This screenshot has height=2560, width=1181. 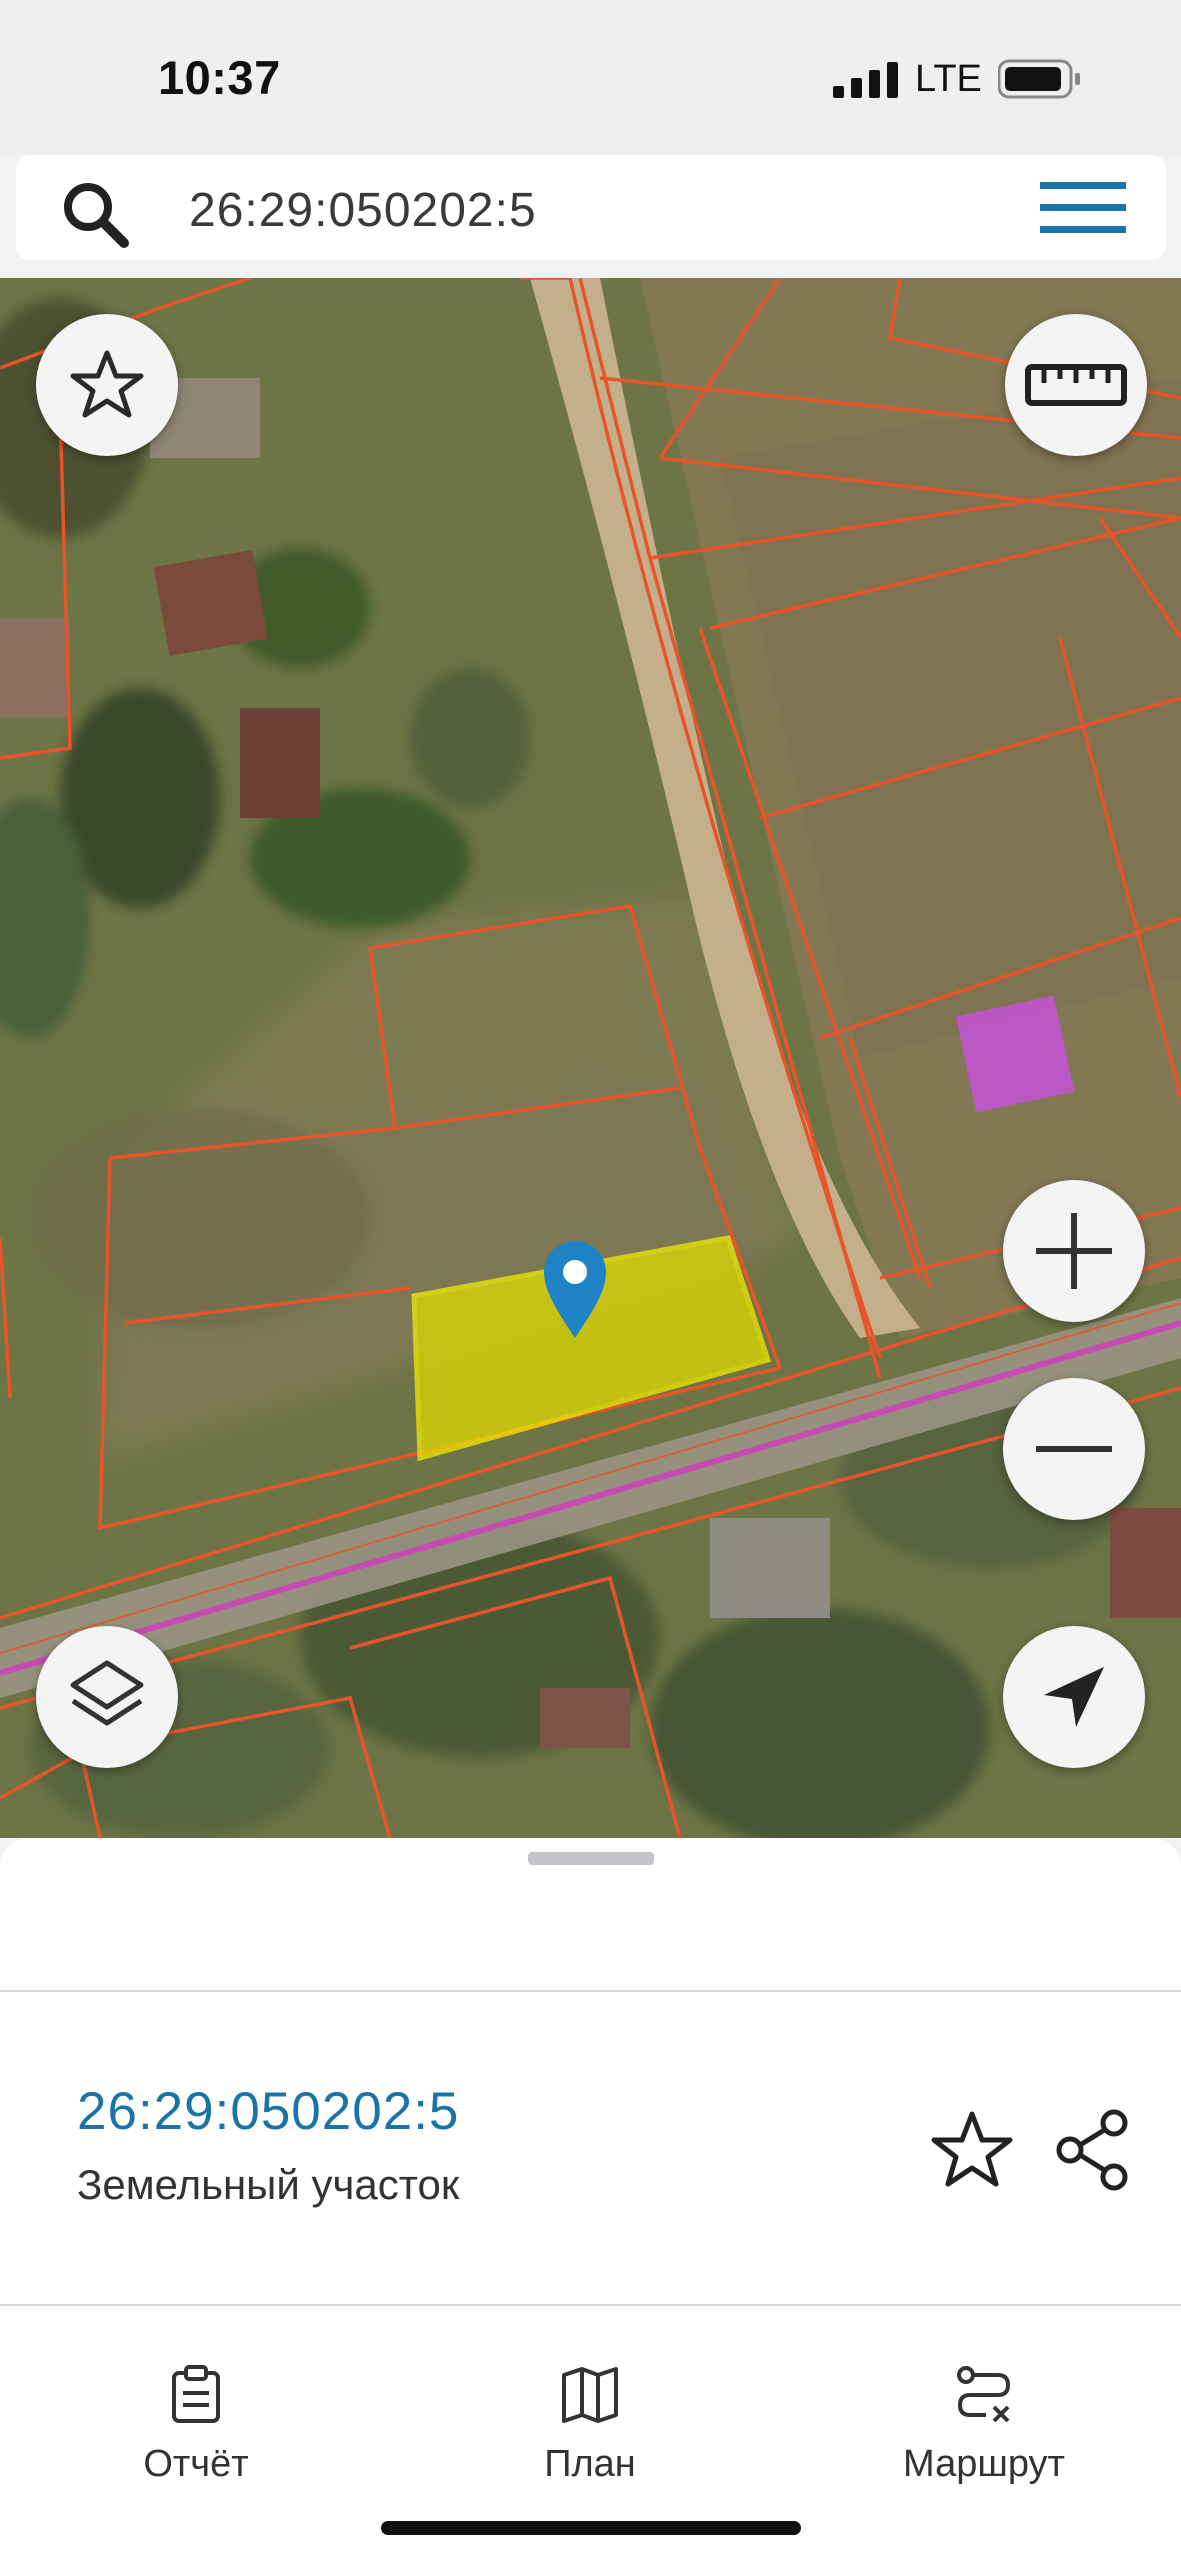 I want to click on status-time: 10:37, so click(x=219, y=77).